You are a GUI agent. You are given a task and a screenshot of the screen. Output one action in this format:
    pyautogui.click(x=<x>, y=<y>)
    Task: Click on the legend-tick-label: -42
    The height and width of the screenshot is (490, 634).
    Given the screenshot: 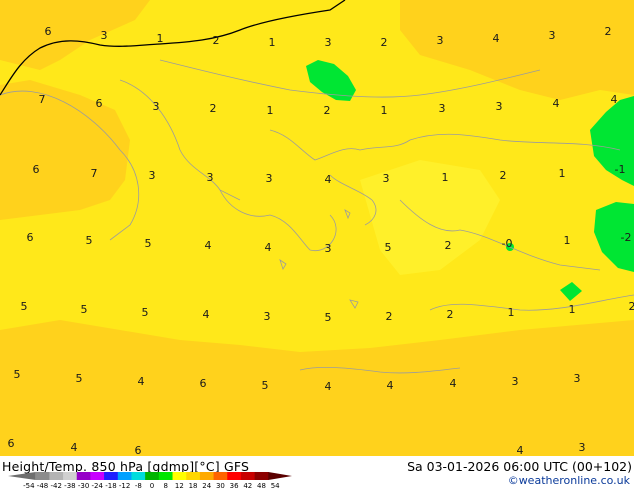 What is the action you would take?
    pyautogui.click(x=55, y=486)
    